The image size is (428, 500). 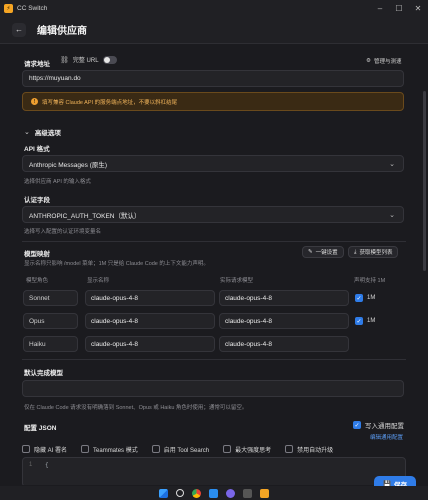 I want to click on option-disable-autoupdate: 禁用自动升级, so click(x=309, y=449).